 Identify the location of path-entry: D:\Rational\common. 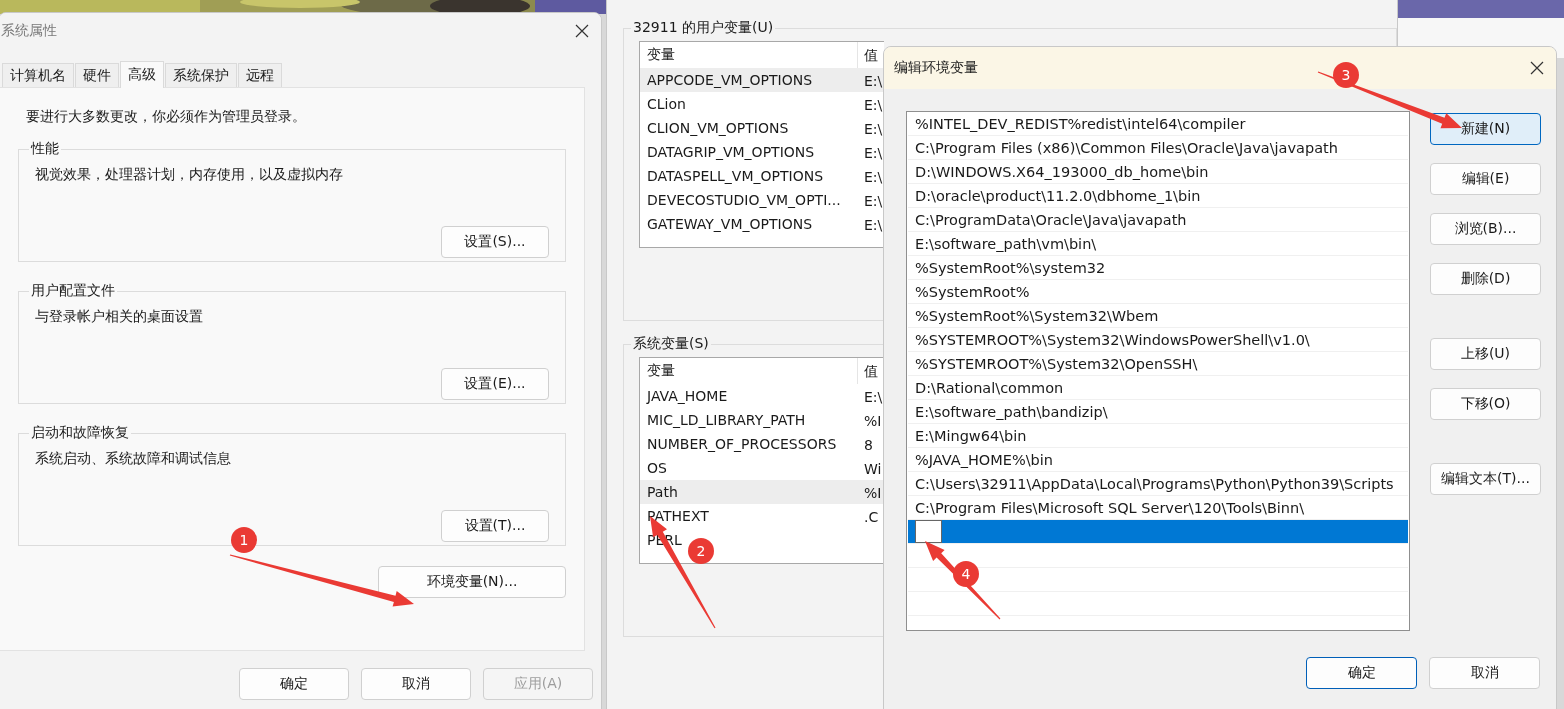
(989, 387).